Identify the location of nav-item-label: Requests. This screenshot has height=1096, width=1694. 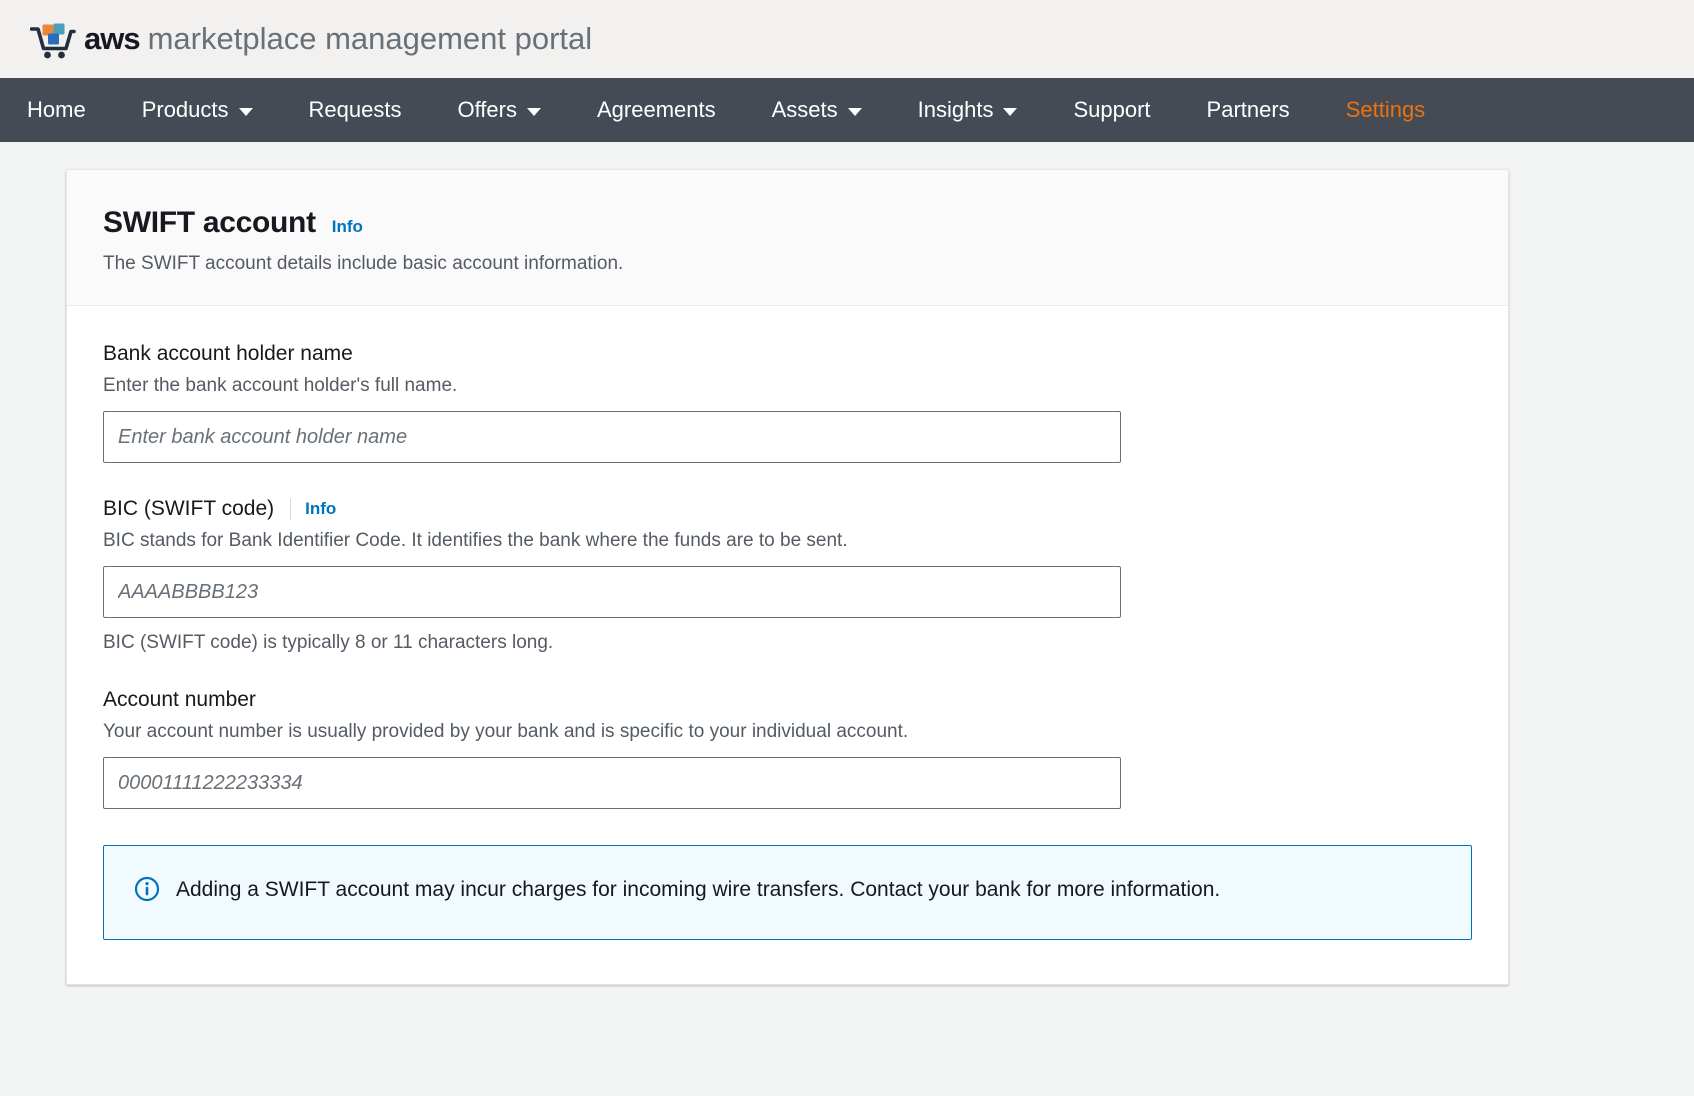
(355, 109).